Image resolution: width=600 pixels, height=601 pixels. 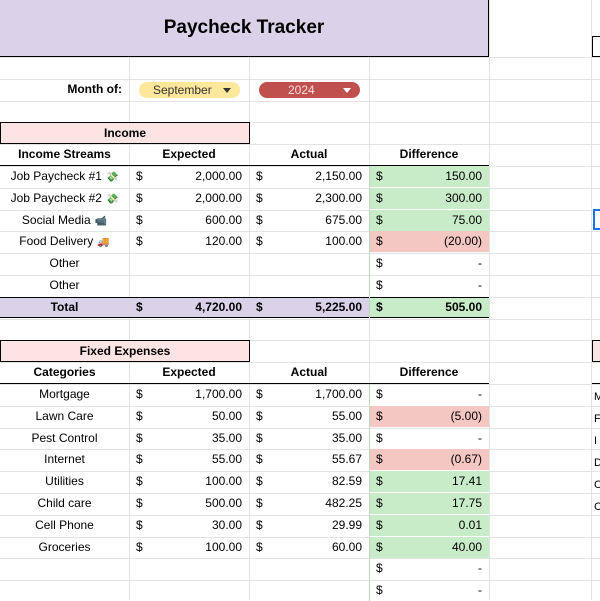 I want to click on difference-value: 75.00, so click(x=466, y=219).